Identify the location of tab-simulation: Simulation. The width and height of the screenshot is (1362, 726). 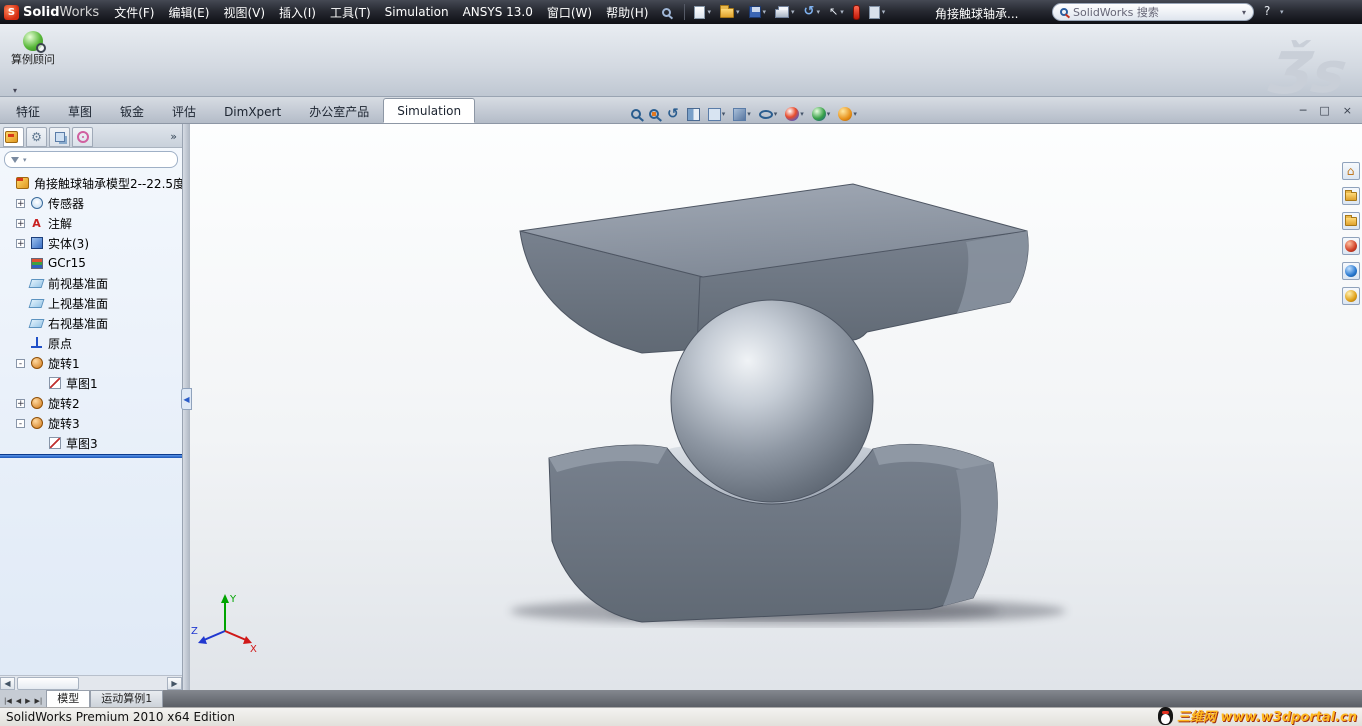
(429, 110).